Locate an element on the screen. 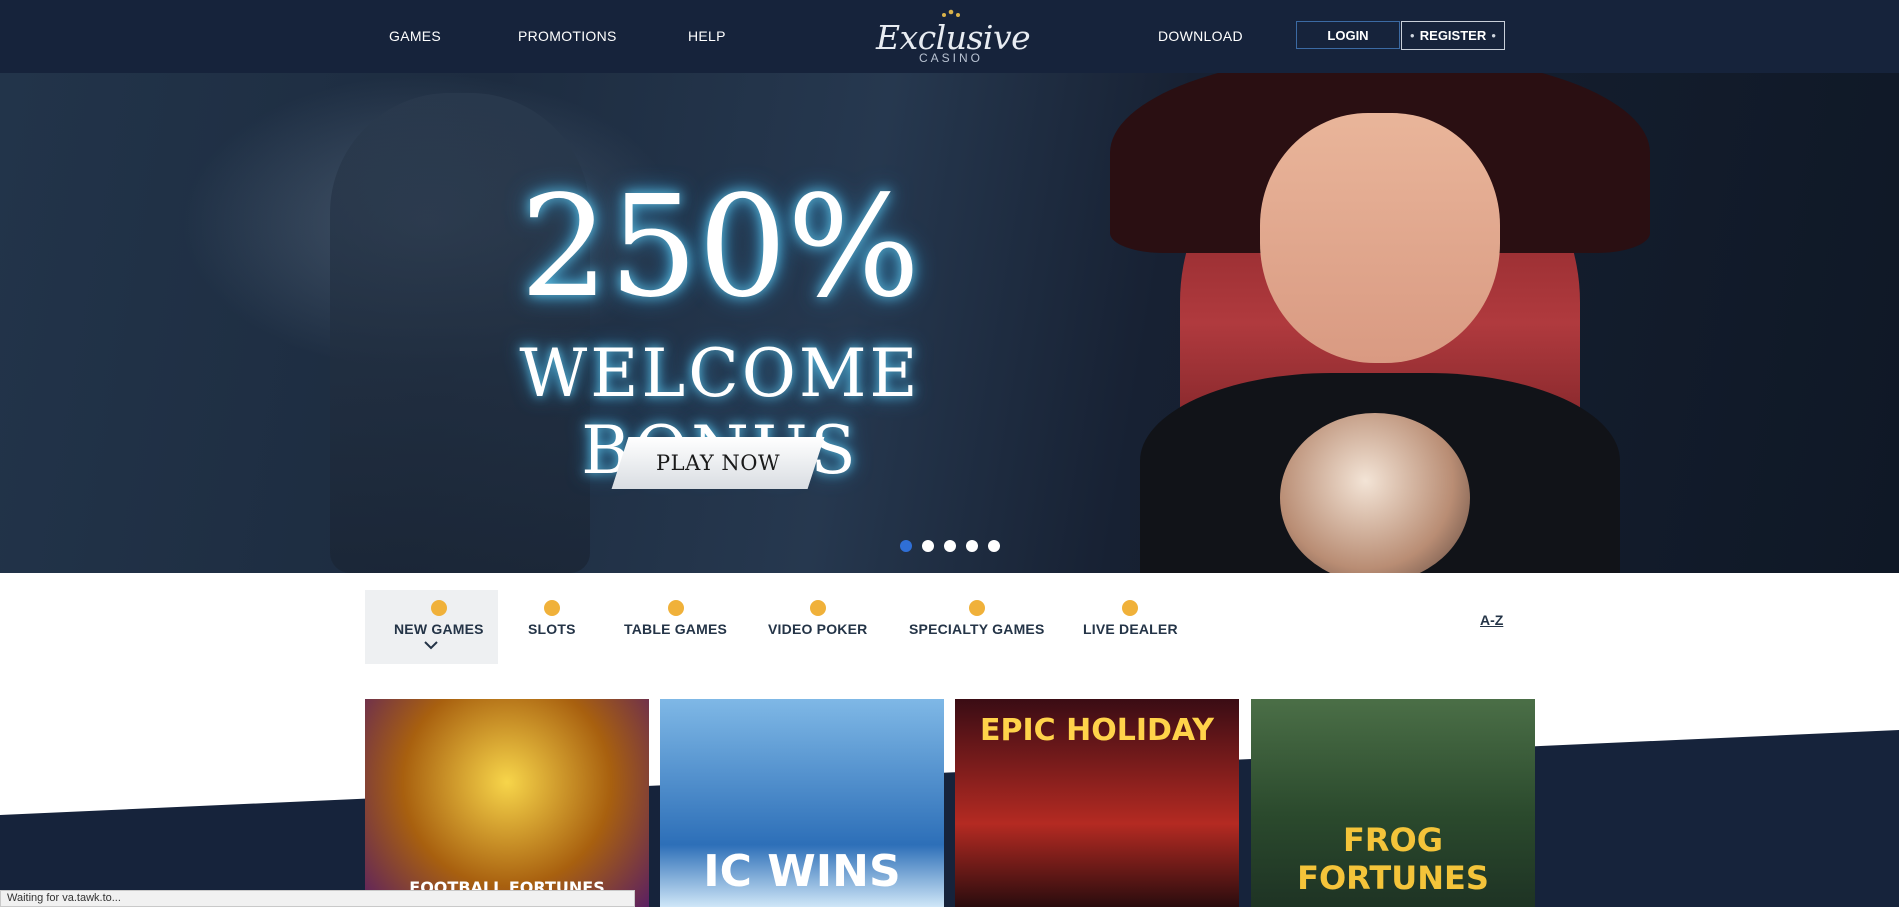 This screenshot has width=1899, height=907. table-games-icon is located at coordinates (675, 608).